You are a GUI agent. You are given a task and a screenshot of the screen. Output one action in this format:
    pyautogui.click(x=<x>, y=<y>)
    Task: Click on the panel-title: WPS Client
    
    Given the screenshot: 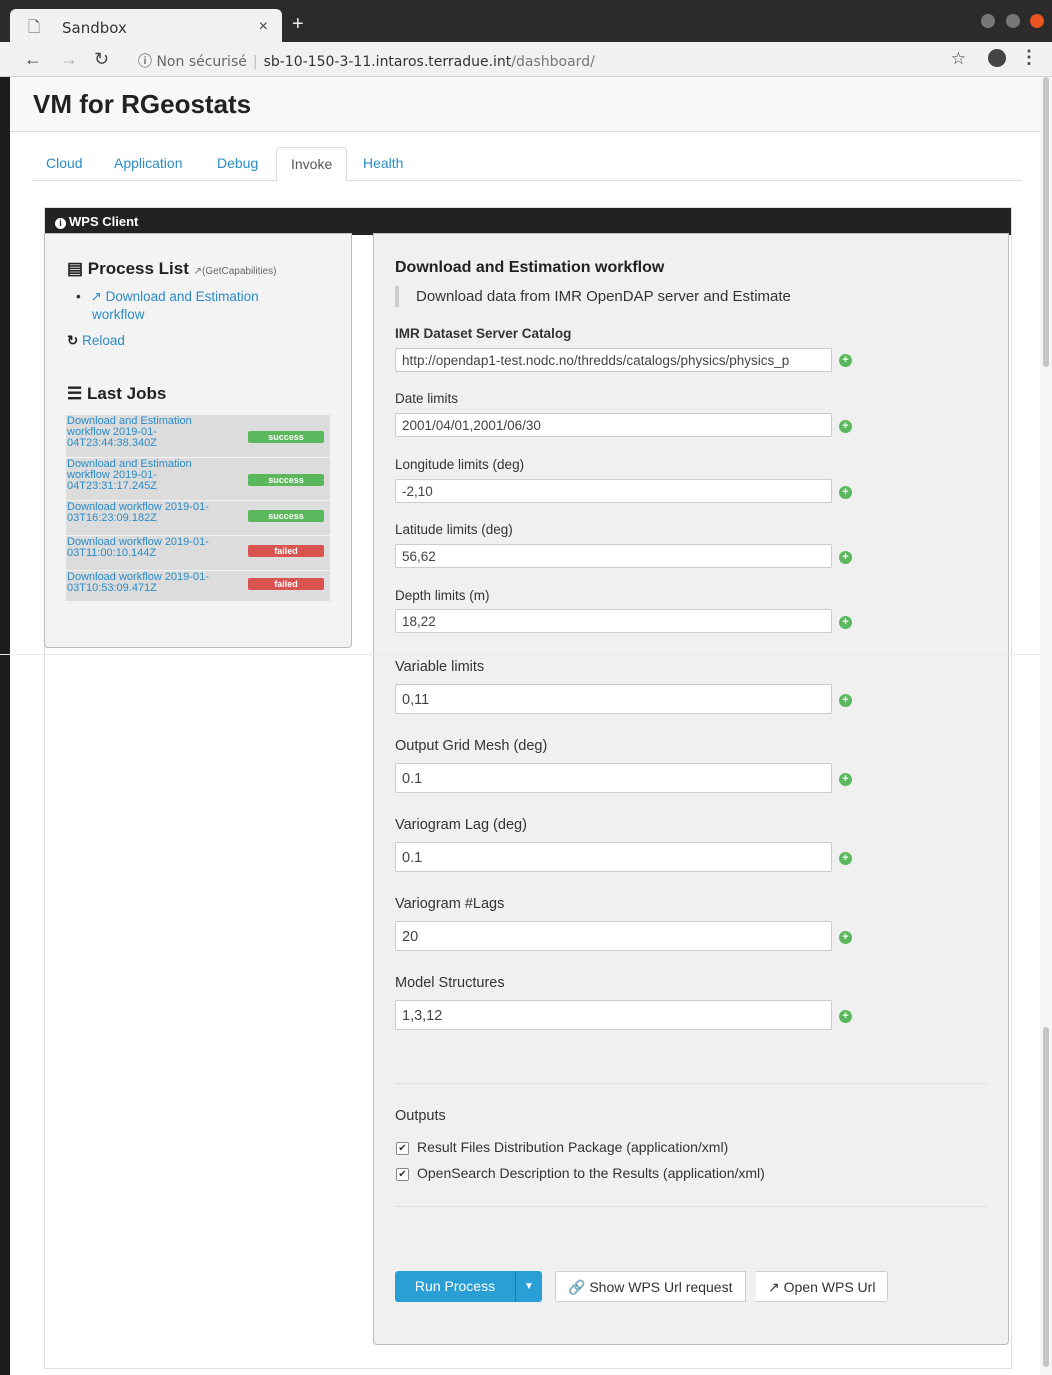 What is the action you would take?
    pyautogui.click(x=104, y=221)
    